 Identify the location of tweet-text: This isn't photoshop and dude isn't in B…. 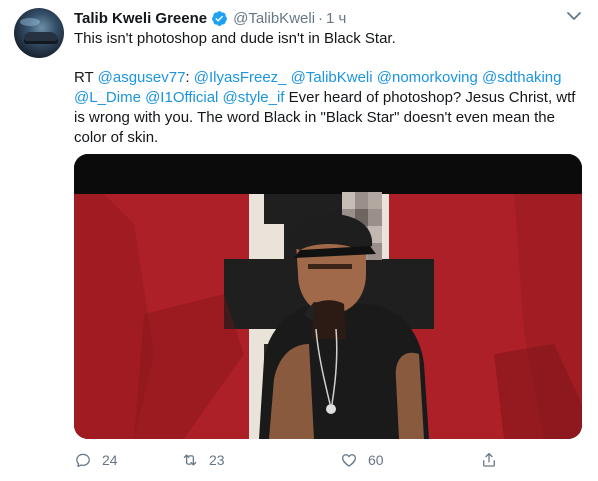
(235, 38).